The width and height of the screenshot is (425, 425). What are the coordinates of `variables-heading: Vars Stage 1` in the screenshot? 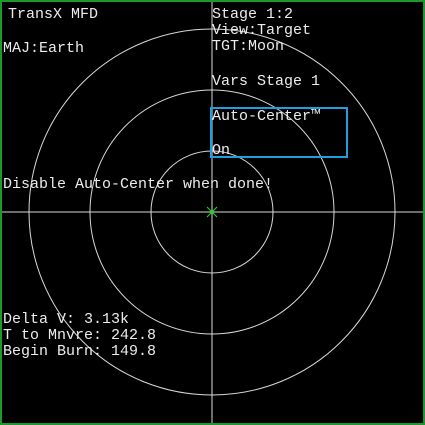 It's located at (266, 81).